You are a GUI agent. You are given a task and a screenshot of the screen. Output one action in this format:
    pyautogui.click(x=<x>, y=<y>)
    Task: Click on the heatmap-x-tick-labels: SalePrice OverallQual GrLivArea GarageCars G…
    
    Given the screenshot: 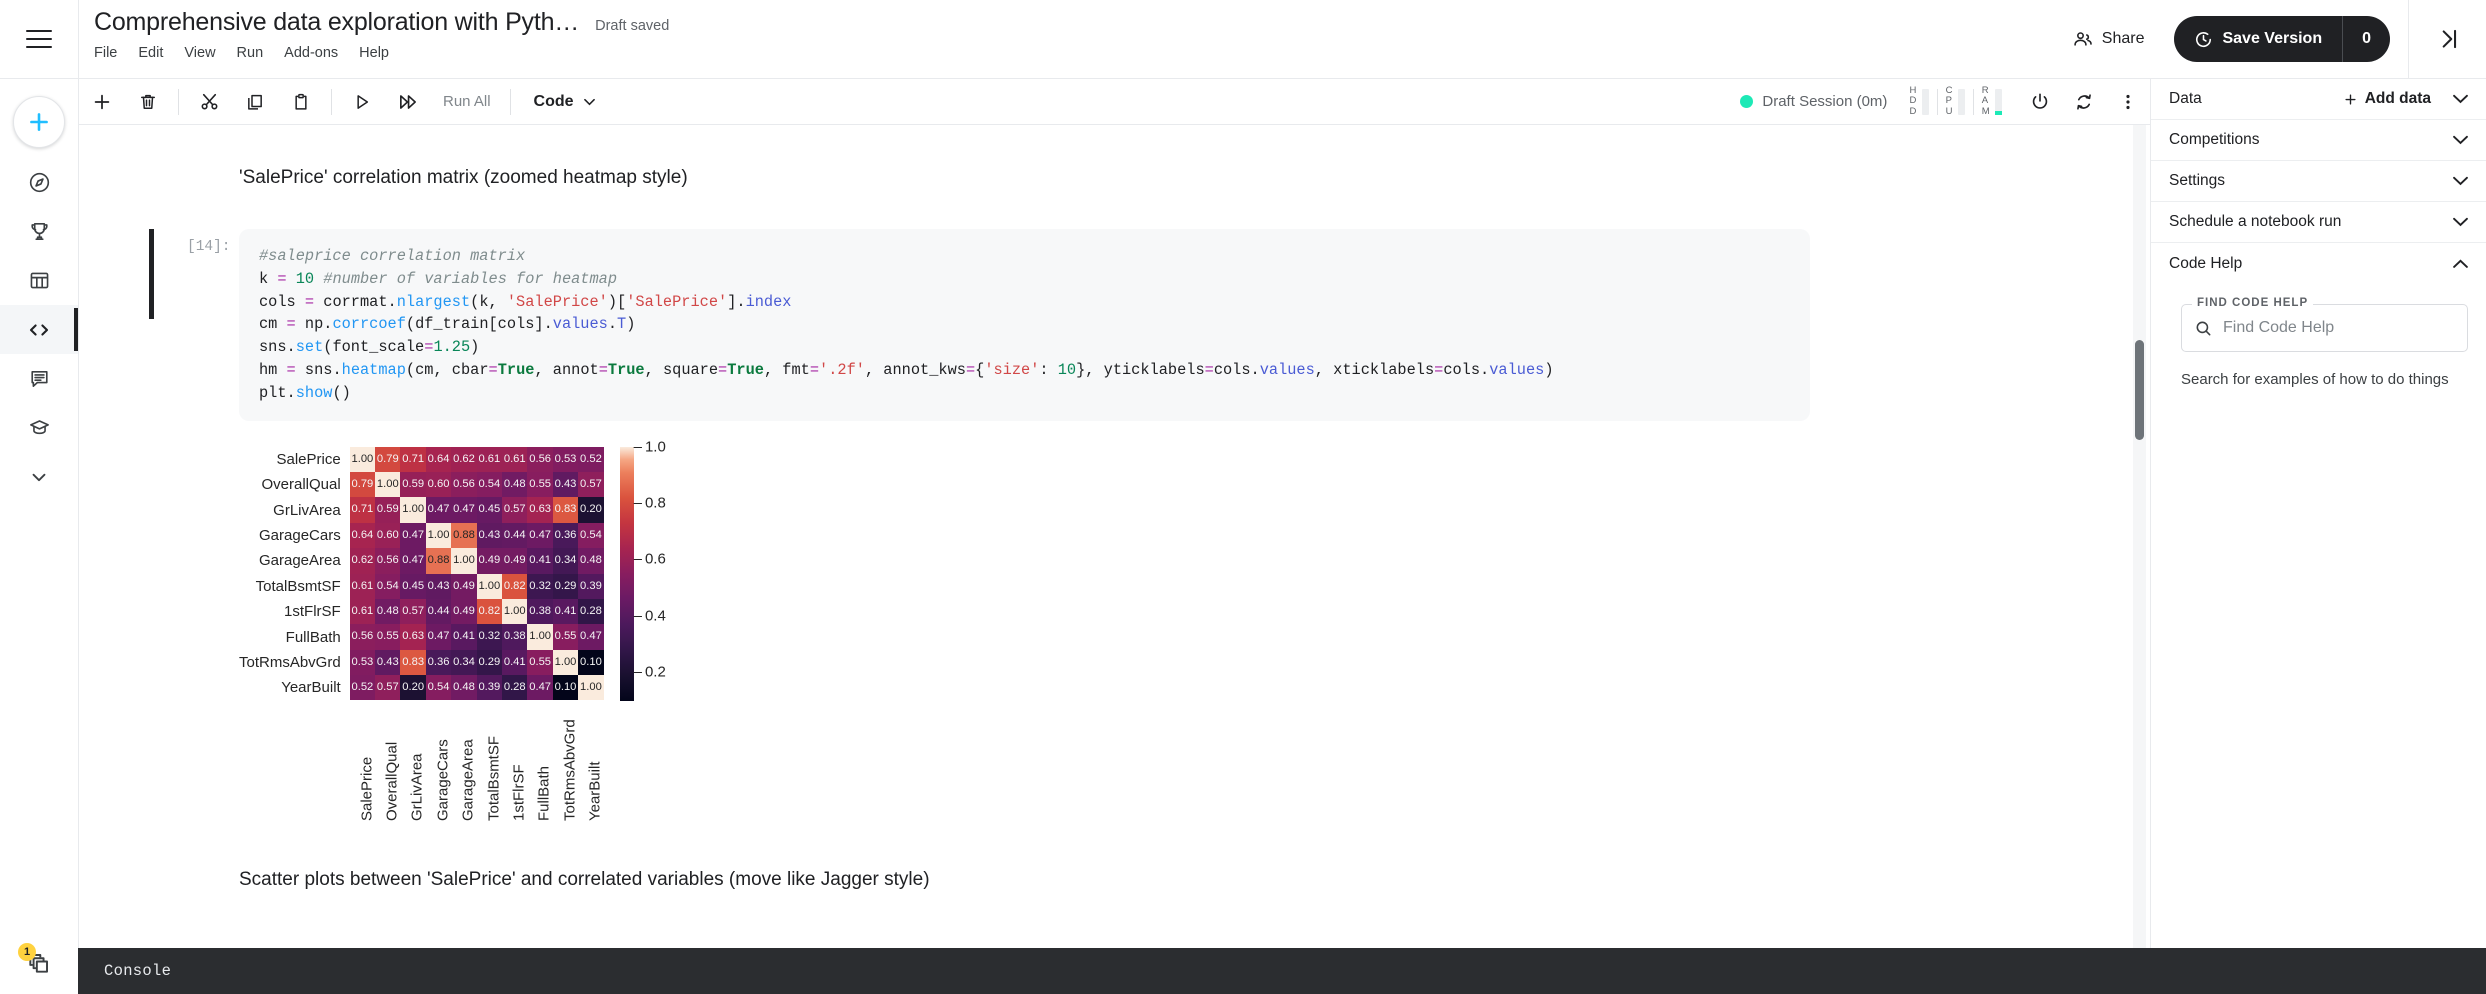 What is the action you would take?
    pyautogui.click(x=1250, y=761)
    